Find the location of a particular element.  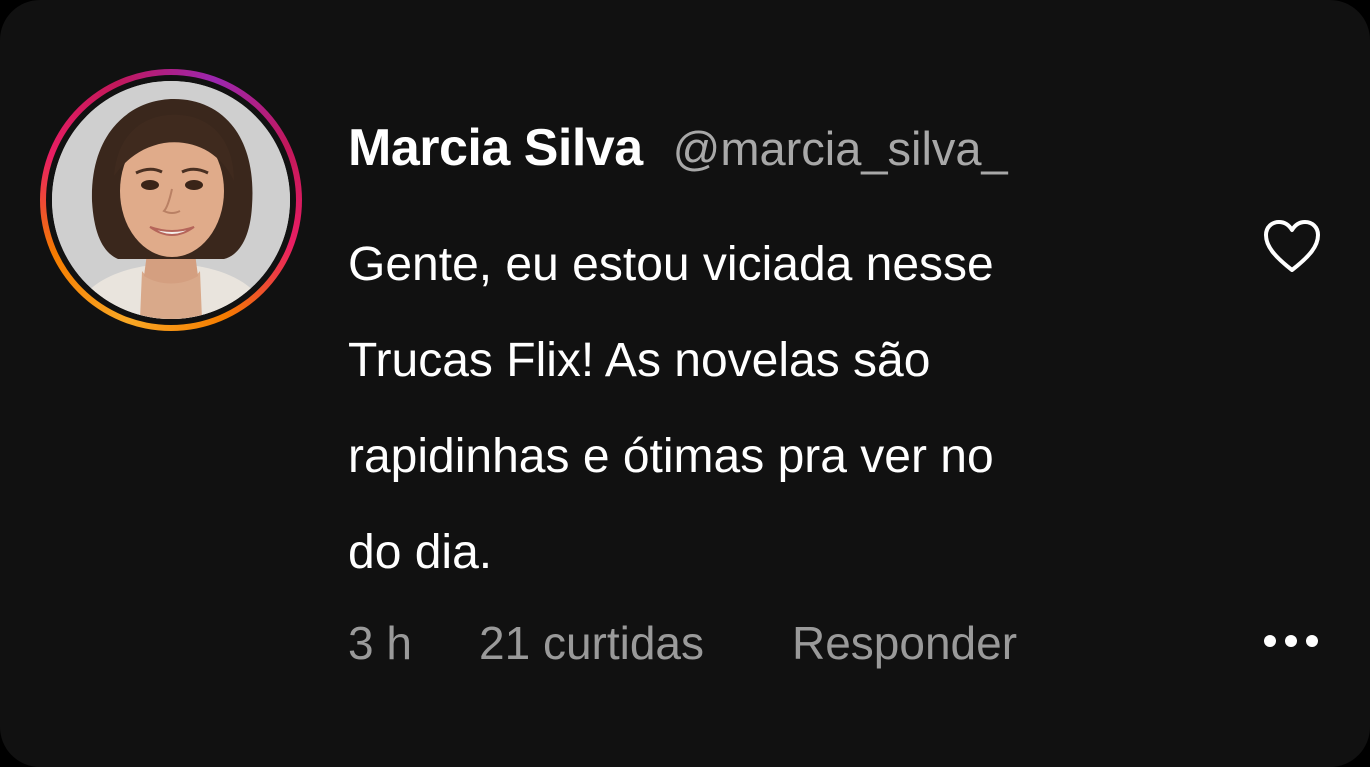

comment-line: rapidinhas e ótimas pra ver no is located at coordinates (671, 456).